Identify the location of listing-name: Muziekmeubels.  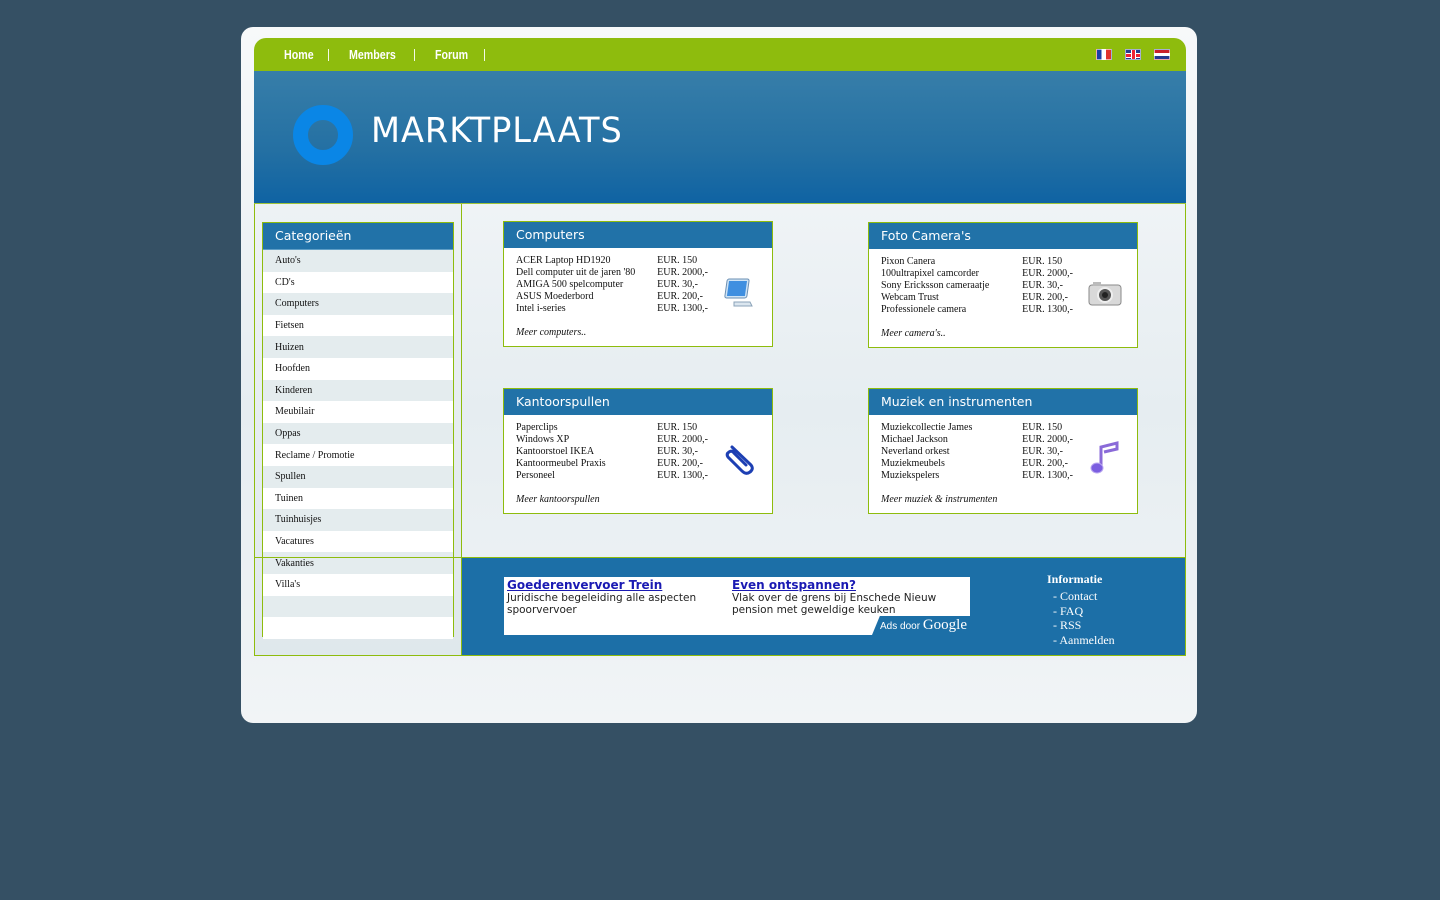
(913, 463).